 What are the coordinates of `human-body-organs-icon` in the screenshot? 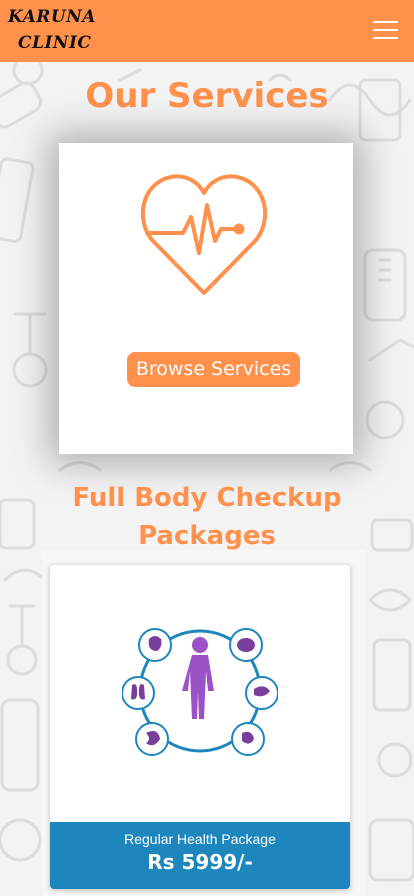 It's located at (200, 692).